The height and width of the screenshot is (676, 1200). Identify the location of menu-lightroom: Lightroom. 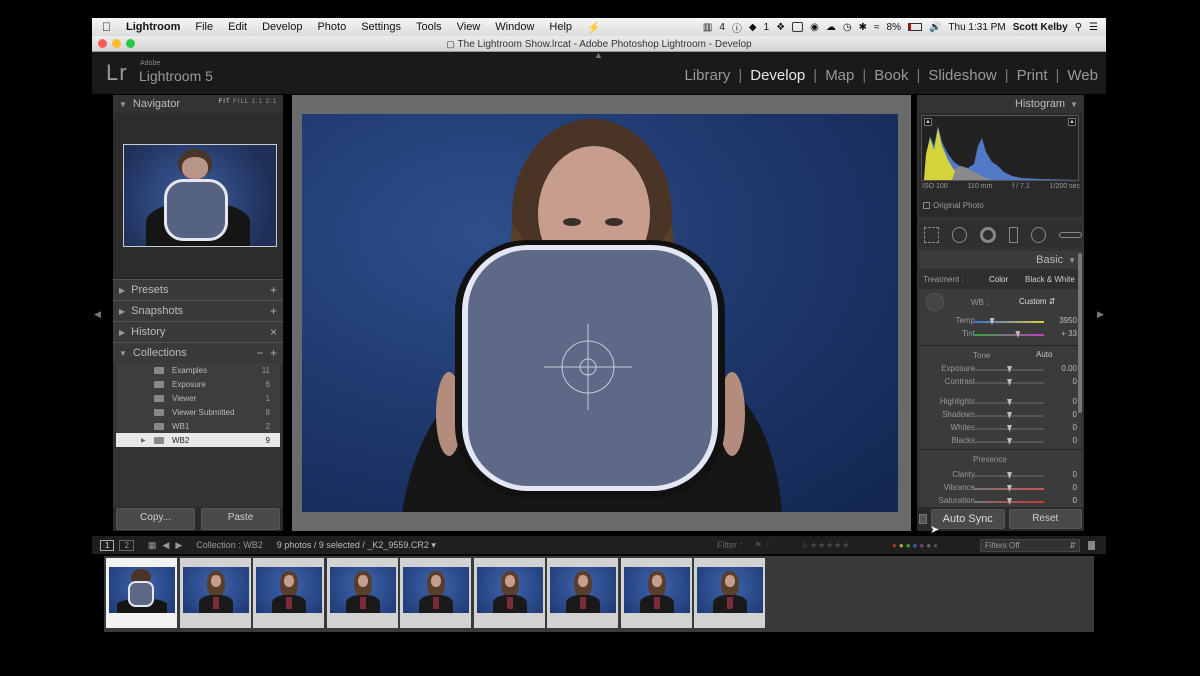
(153, 27).